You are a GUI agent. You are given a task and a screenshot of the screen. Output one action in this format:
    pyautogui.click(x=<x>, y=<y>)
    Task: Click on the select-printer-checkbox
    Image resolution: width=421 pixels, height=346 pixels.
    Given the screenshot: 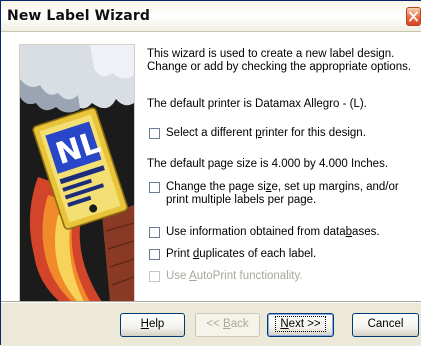 What is the action you would take?
    pyautogui.click(x=154, y=133)
    